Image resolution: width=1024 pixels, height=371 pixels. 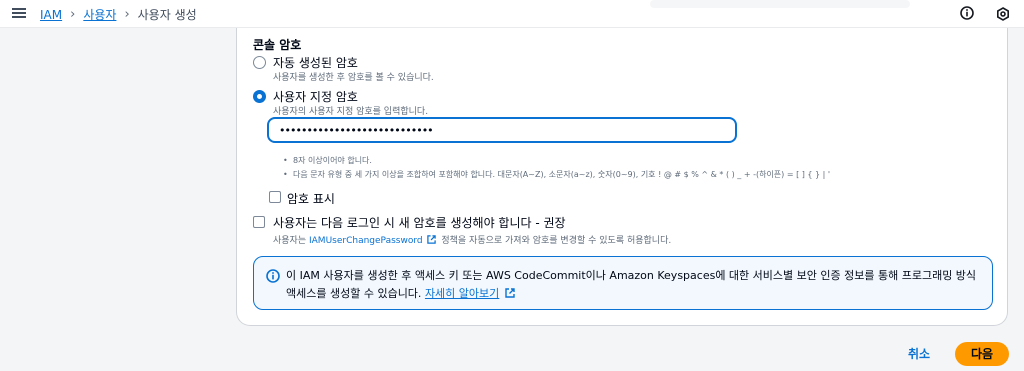 What do you see at coordinates (556, 161) in the screenshot?
I see `rule-item: 8자 이상이어야 합니다.` at bounding box center [556, 161].